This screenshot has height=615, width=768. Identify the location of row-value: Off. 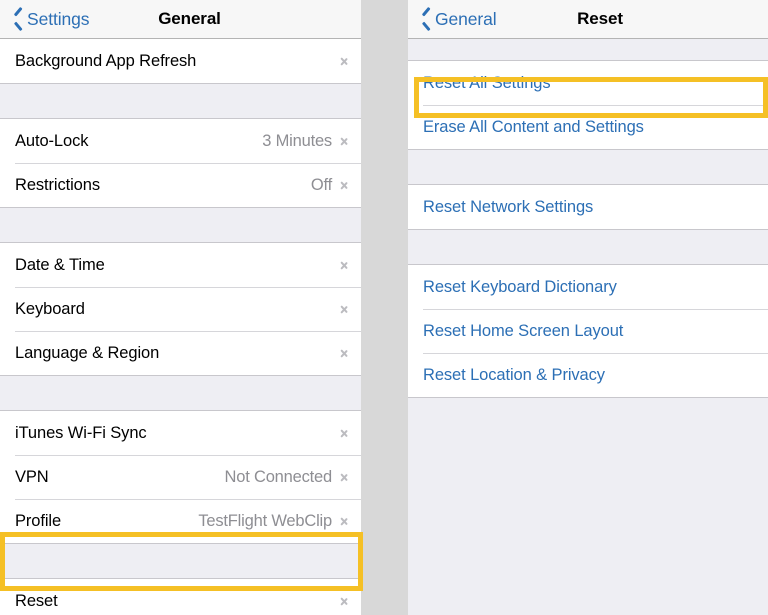
(321, 184).